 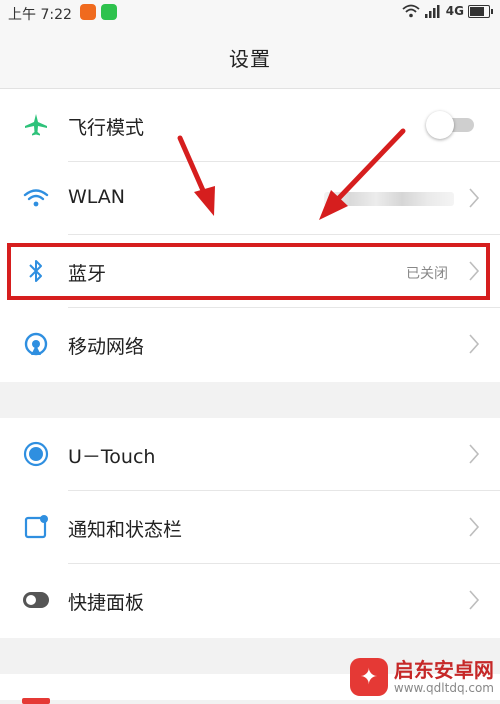 I want to click on setting-row-notification-bar: 通知和状态栏, so click(x=250, y=527).